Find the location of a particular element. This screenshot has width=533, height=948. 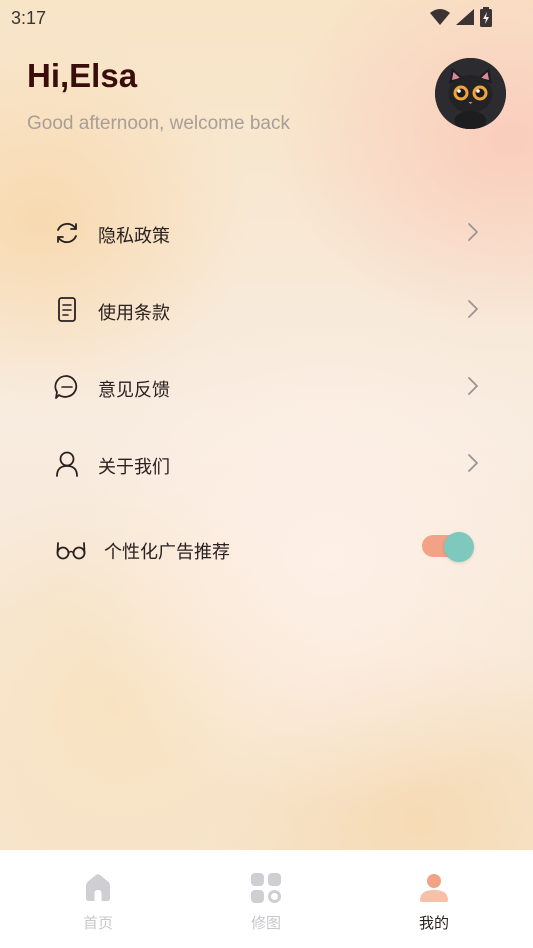

menu-item-label: 意见反馈 is located at coordinates (134, 390).